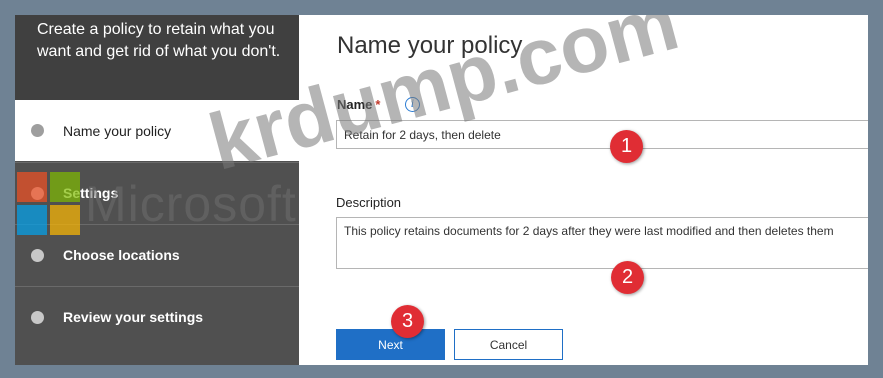 The height and width of the screenshot is (378, 883). I want to click on step-label: Name your policy, so click(117, 130).